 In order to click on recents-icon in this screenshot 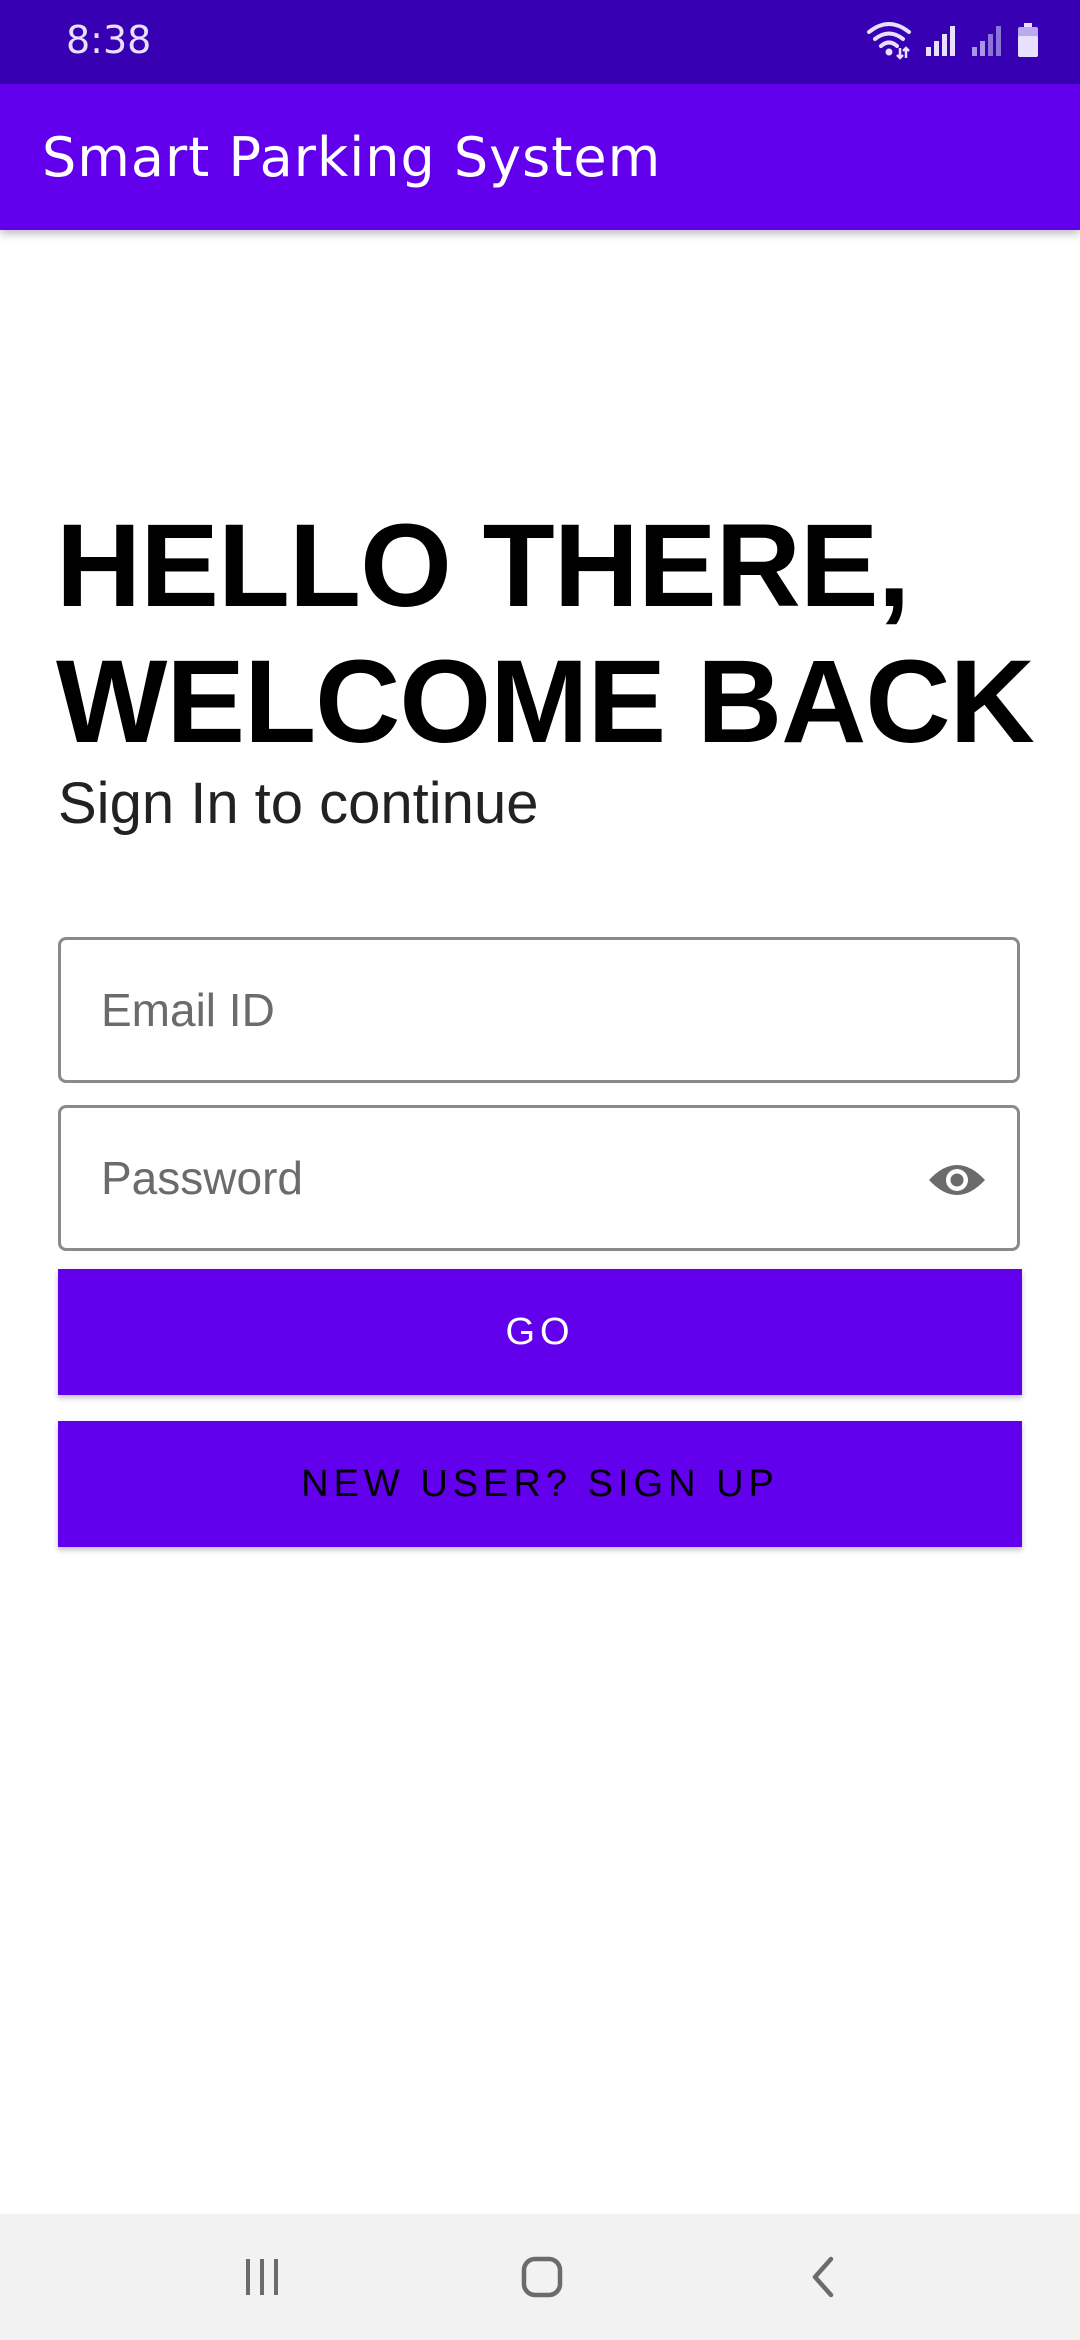, I will do `click(262, 2277)`.